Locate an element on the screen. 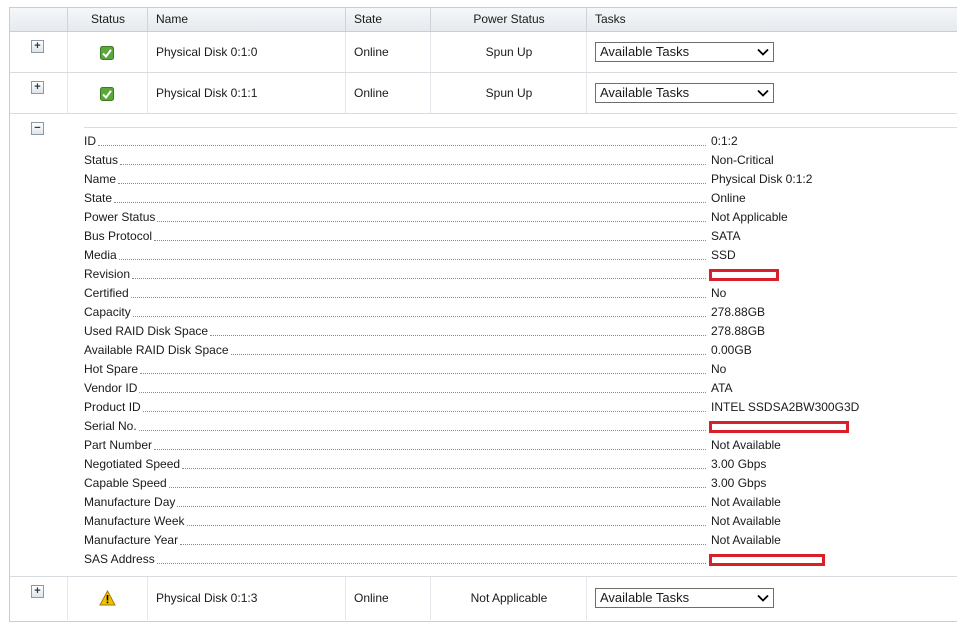 This screenshot has width=957, height=634. property-row: Negotiated Speed 3.00 Gbps is located at coordinates (520, 464).